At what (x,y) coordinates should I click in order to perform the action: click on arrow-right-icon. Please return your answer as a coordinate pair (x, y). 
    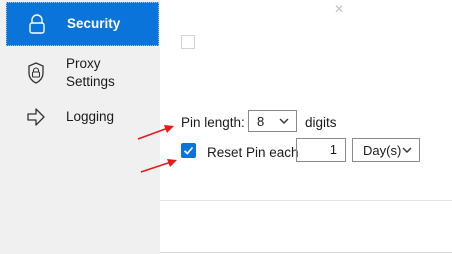
    Looking at the image, I should click on (36, 117).